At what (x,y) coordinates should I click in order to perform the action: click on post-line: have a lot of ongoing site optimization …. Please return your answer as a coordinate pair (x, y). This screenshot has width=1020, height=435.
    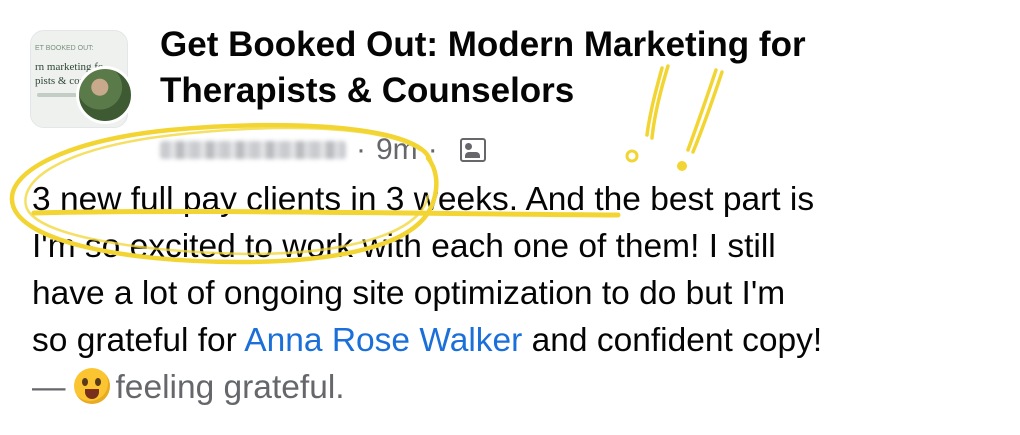
    Looking at the image, I should click on (409, 293).